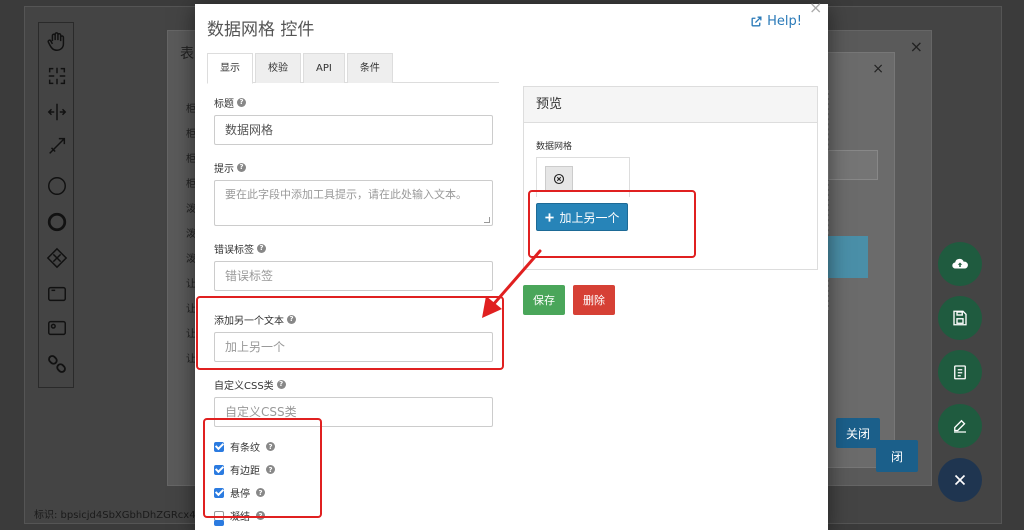 Image resolution: width=1024 pixels, height=530 pixels. Describe the element at coordinates (57, 258) in the screenshot. I see `gateway-icon` at that location.